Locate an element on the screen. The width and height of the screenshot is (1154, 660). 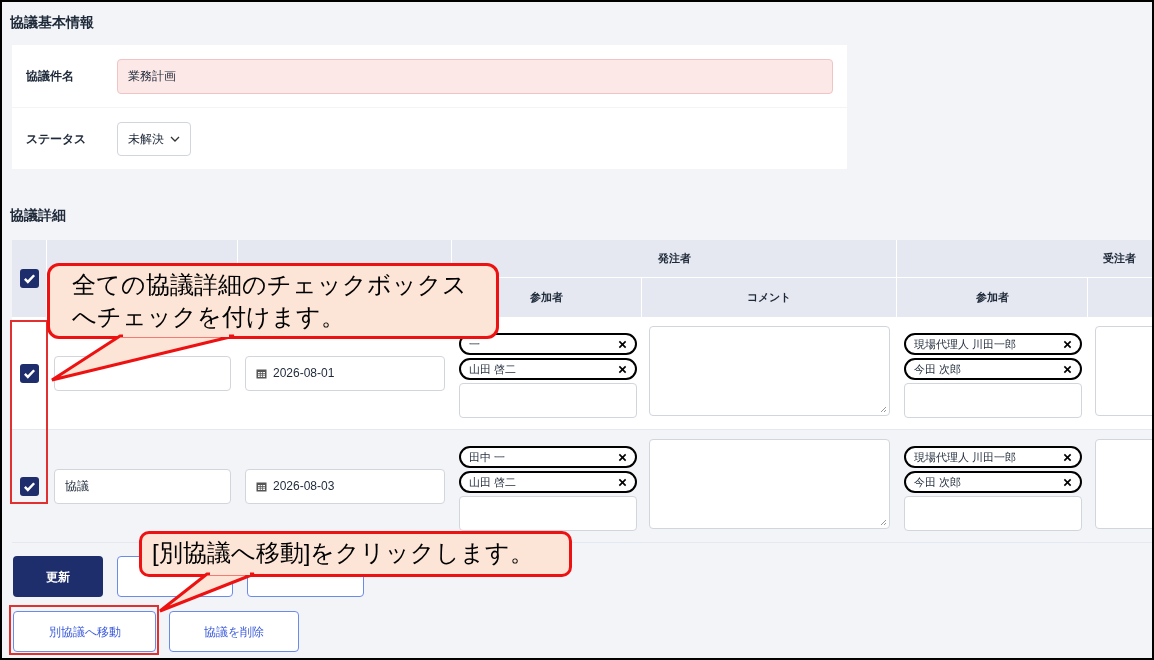
group-header: 受注者 is located at coordinates (1024, 259).